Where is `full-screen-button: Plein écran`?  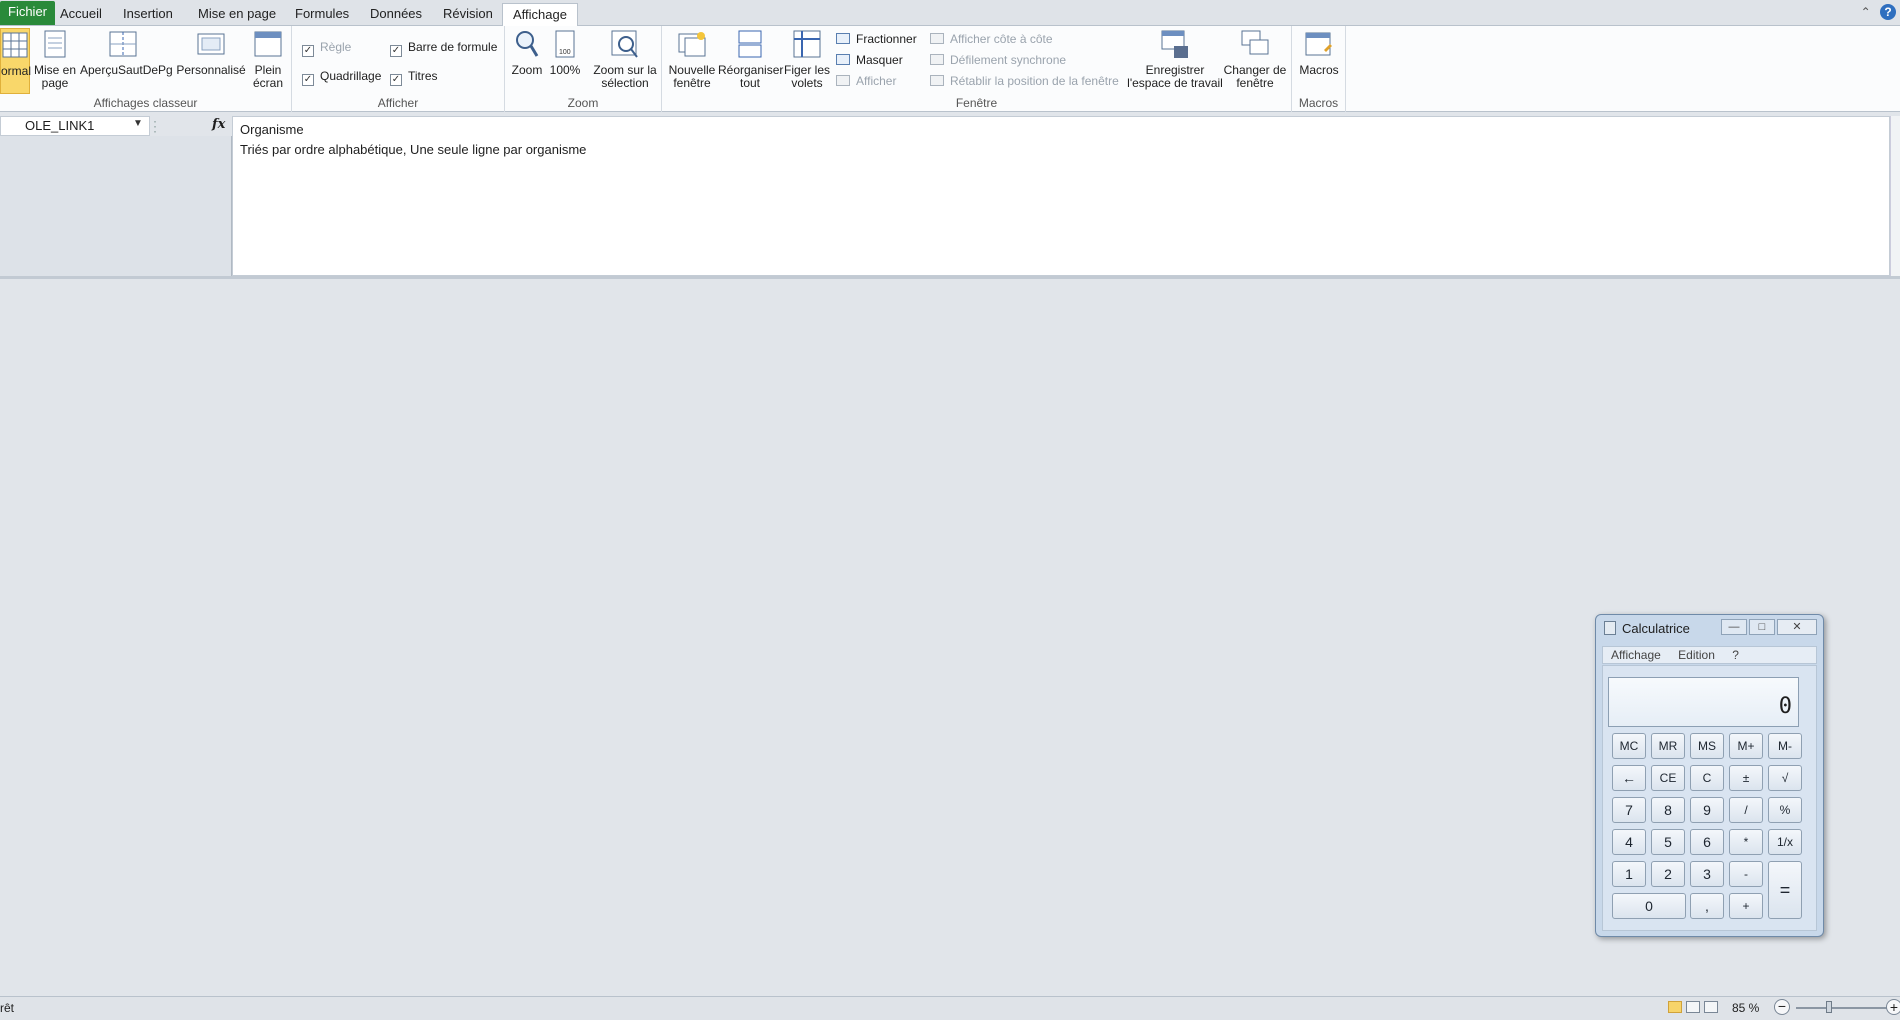
full-screen-button: Plein écran is located at coordinates (268, 59).